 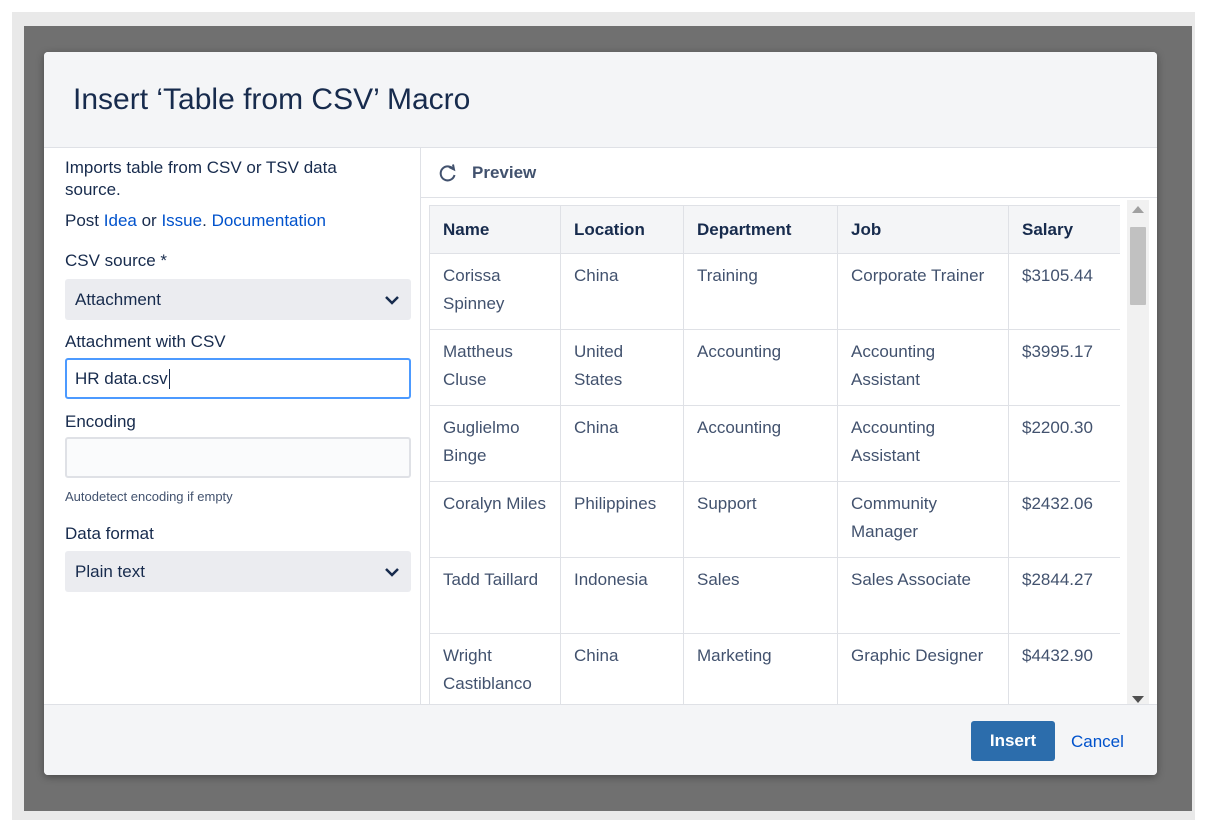 I want to click on post-text: Post, so click(x=82, y=220).